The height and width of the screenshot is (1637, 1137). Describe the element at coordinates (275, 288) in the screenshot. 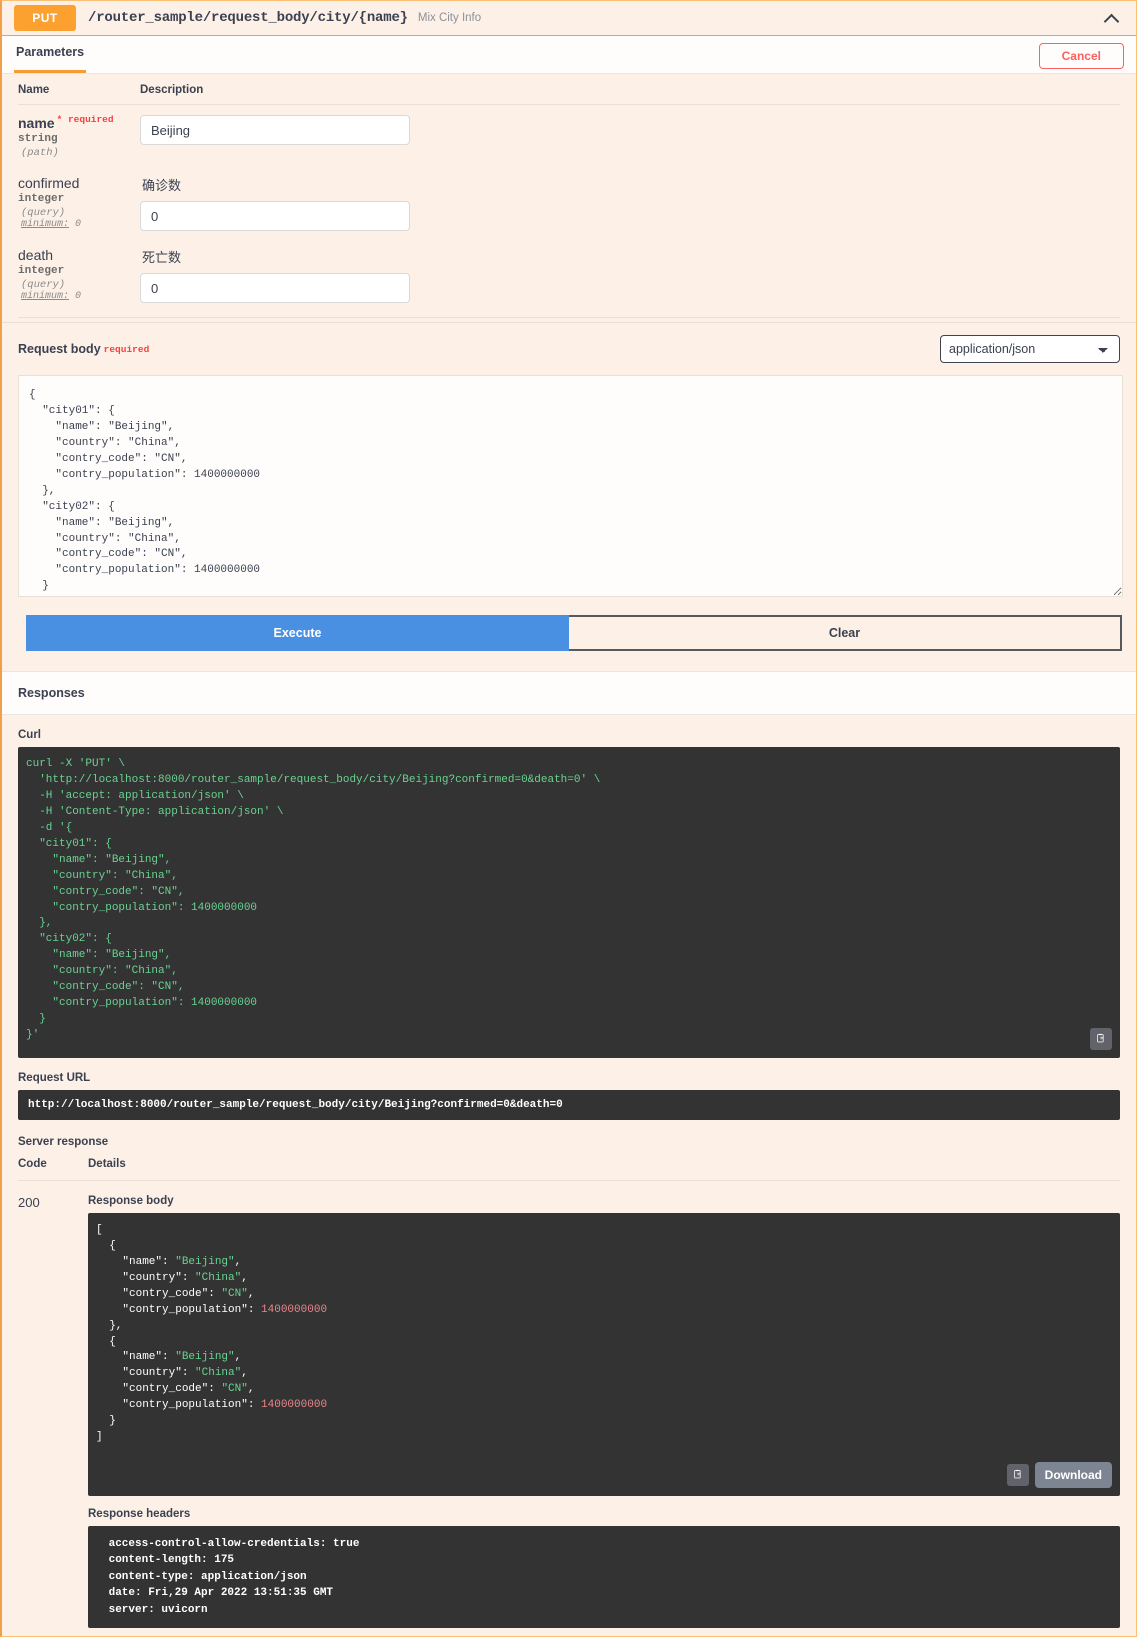

I see `param-input-death` at that location.